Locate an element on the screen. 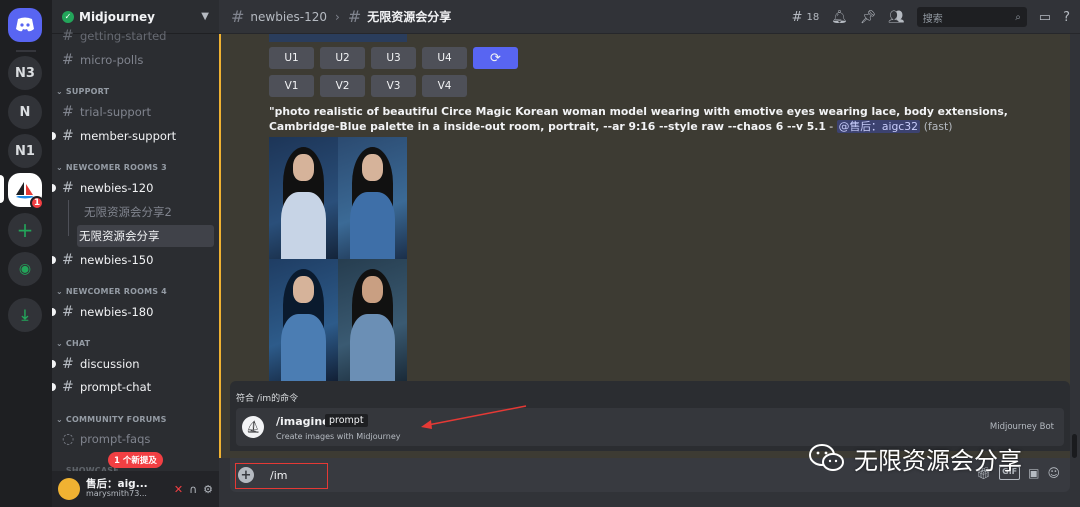 The image size is (1080, 507). reroll-icon: ⟳ is located at coordinates (495, 58).